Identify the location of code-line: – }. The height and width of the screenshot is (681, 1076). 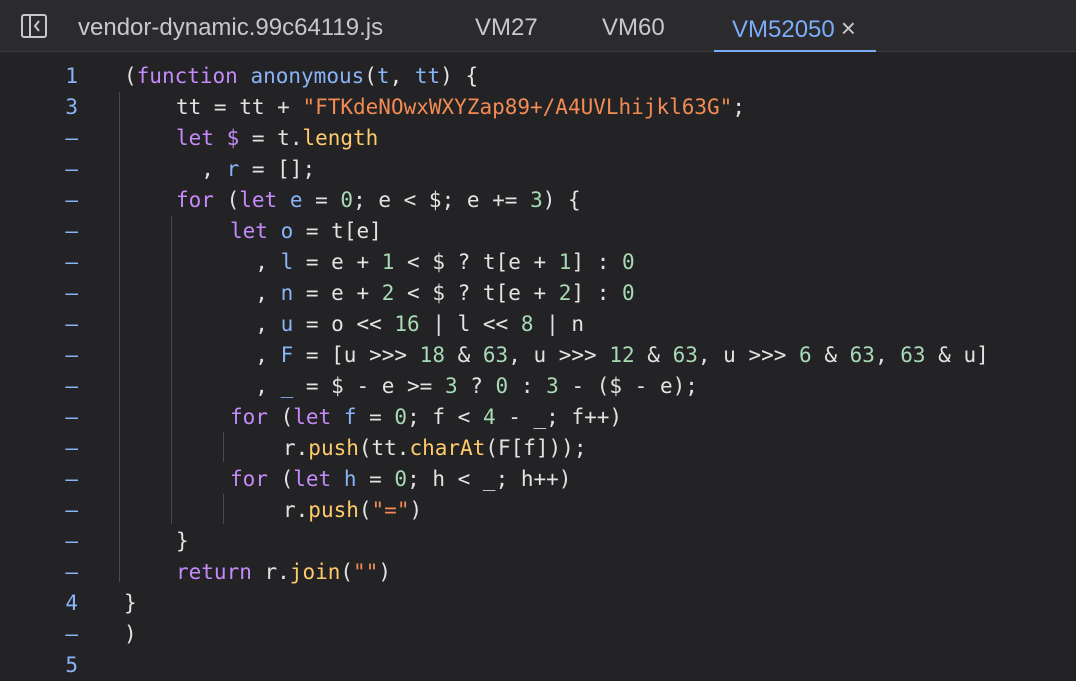
(538, 541).